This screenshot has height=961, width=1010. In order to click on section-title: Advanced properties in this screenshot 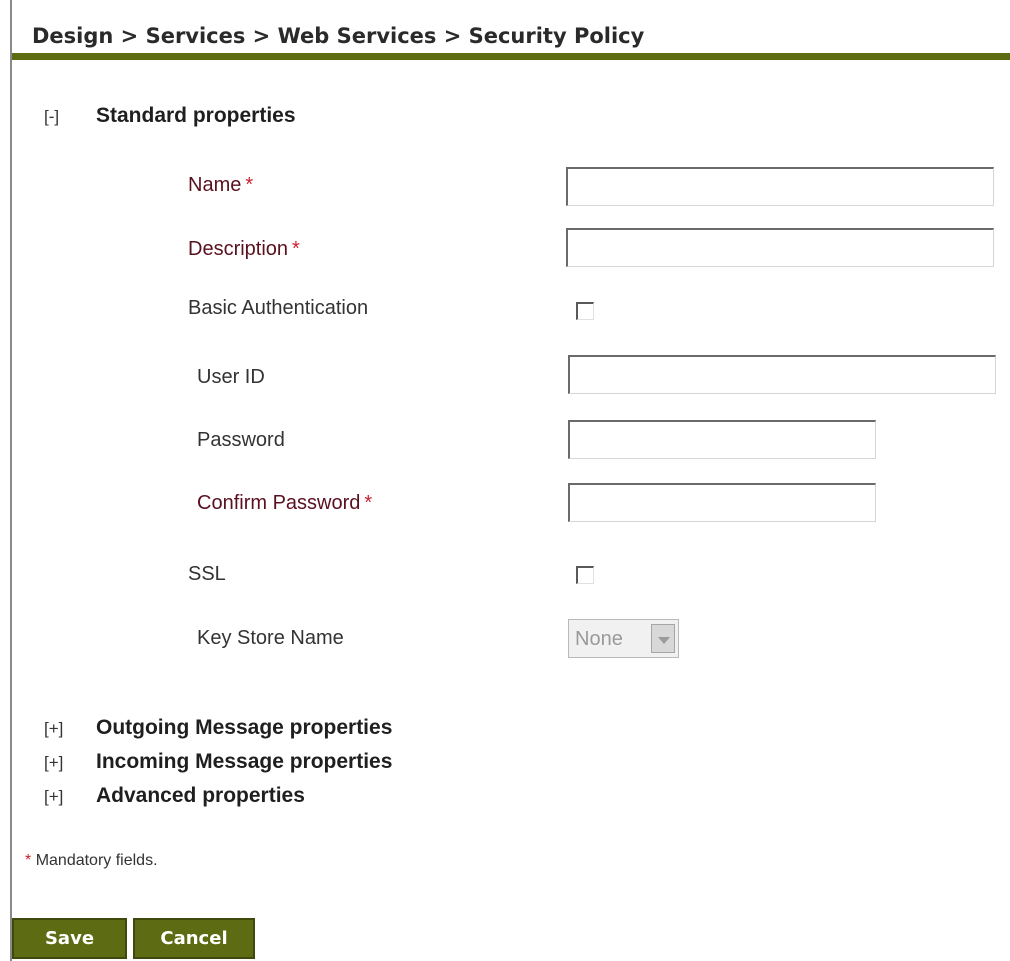, I will do `click(200, 795)`.